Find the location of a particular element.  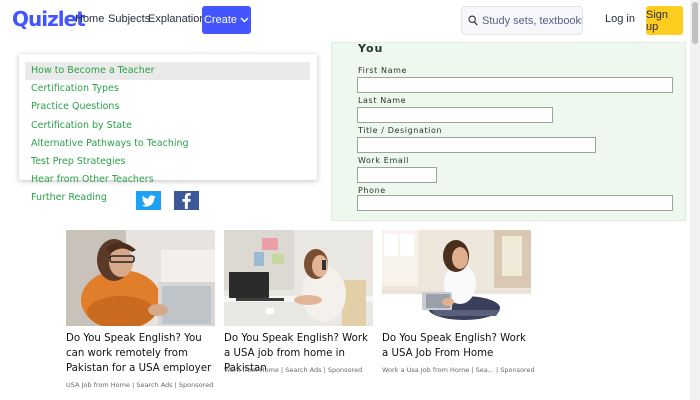

nav-item-certification-types: Certification Types is located at coordinates (75, 88).